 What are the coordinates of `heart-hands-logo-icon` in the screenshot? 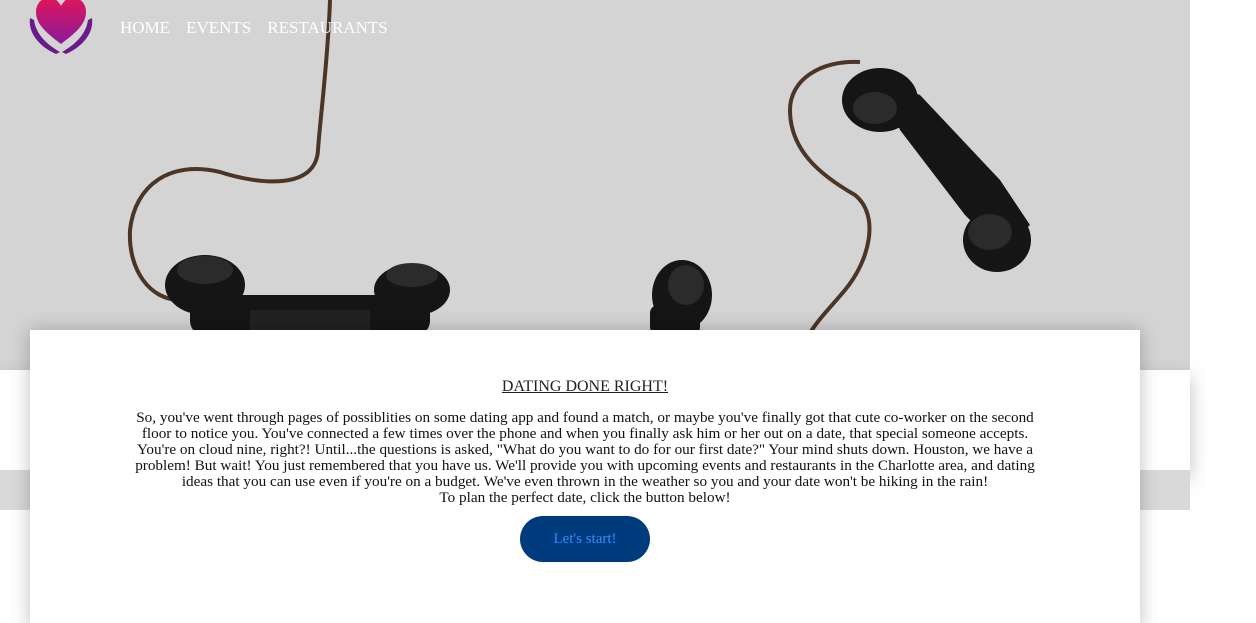 It's located at (61, 29).